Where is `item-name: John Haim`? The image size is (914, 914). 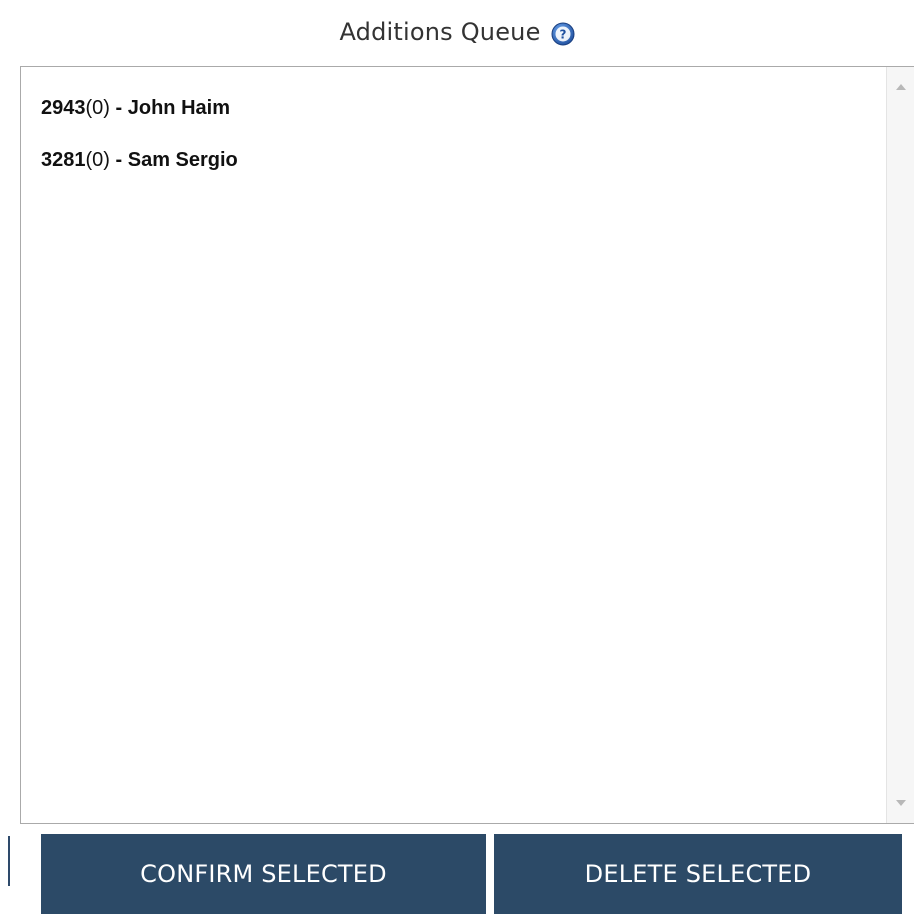
item-name: John Haim is located at coordinates (178, 108).